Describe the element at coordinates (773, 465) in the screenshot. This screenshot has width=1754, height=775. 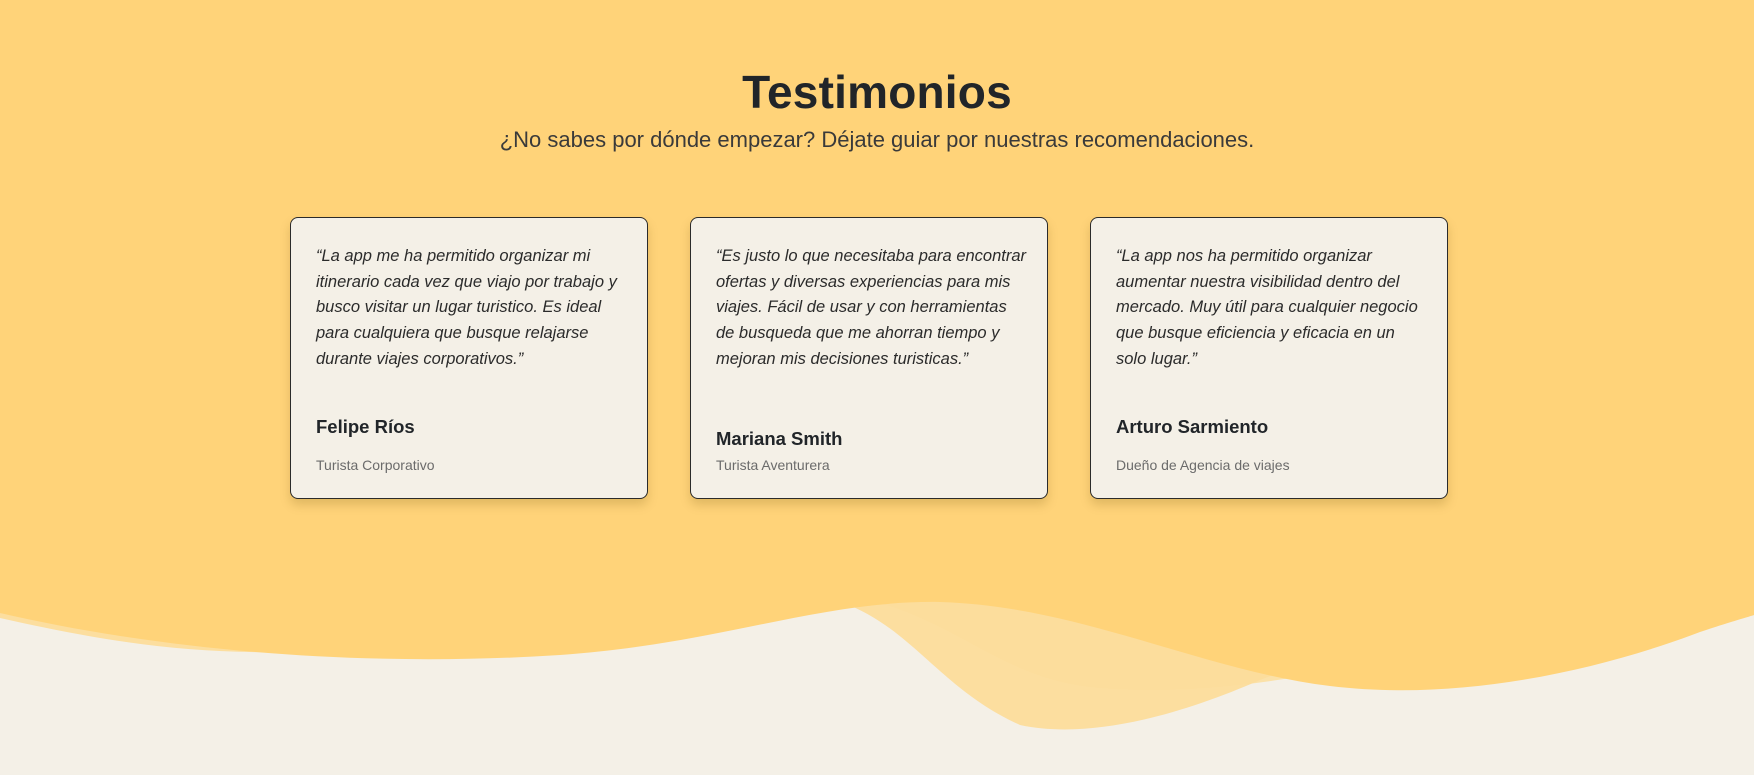
I see `testimonial-author-role: Turista Aventurera` at that location.